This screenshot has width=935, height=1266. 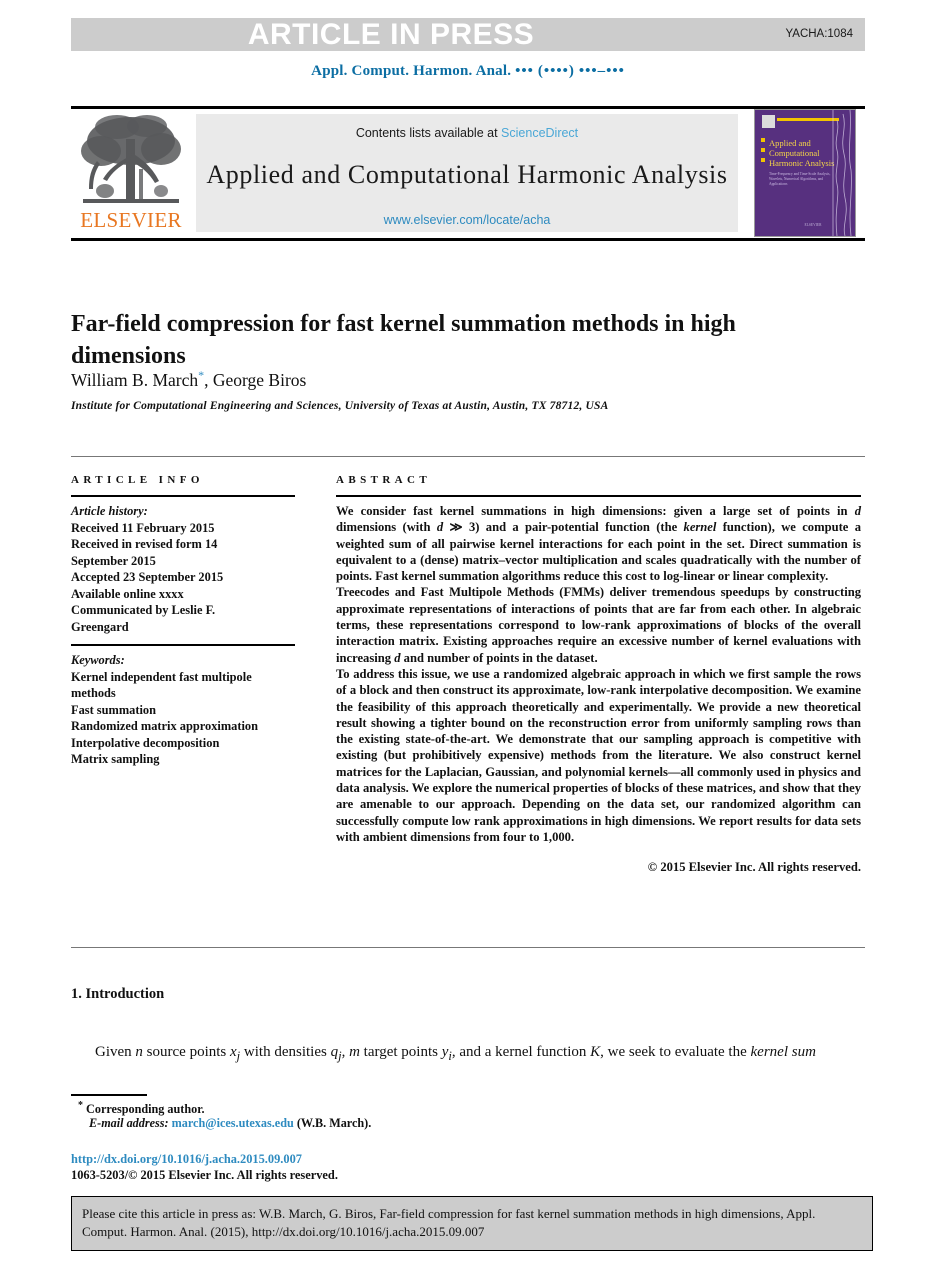 What do you see at coordinates (127, 593) in the screenshot?
I see `history-line: Available online xxxx` at bounding box center [127, 593].